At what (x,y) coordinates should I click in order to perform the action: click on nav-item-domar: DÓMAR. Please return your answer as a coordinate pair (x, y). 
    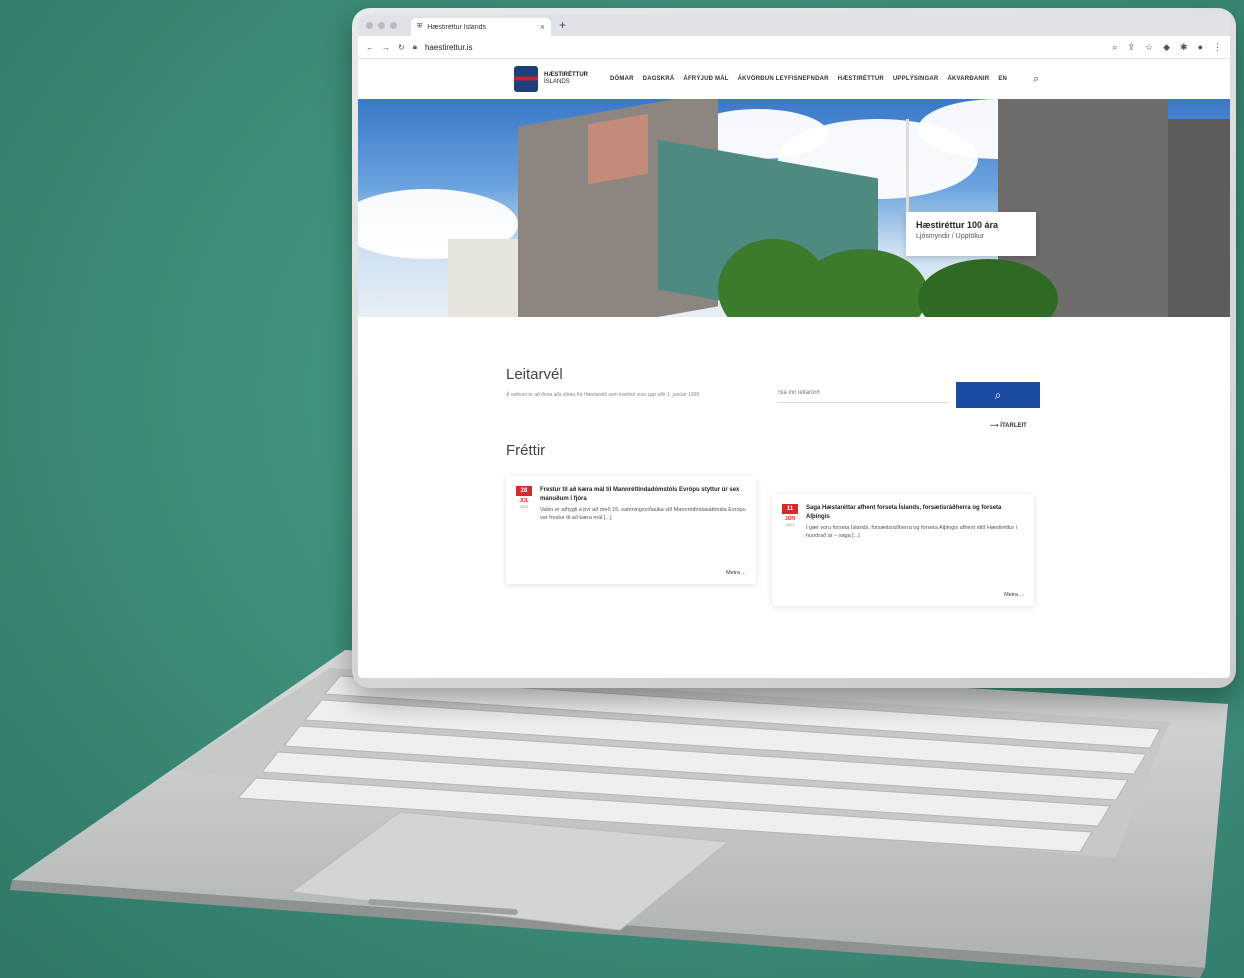
    Looking at the image, I should click on (622, 79).